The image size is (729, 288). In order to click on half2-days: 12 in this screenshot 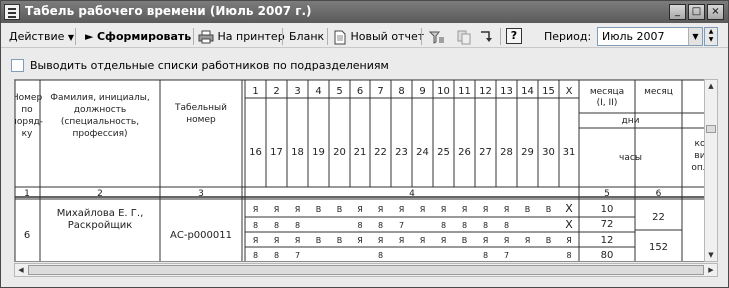, I will do `click(607, 240)`.